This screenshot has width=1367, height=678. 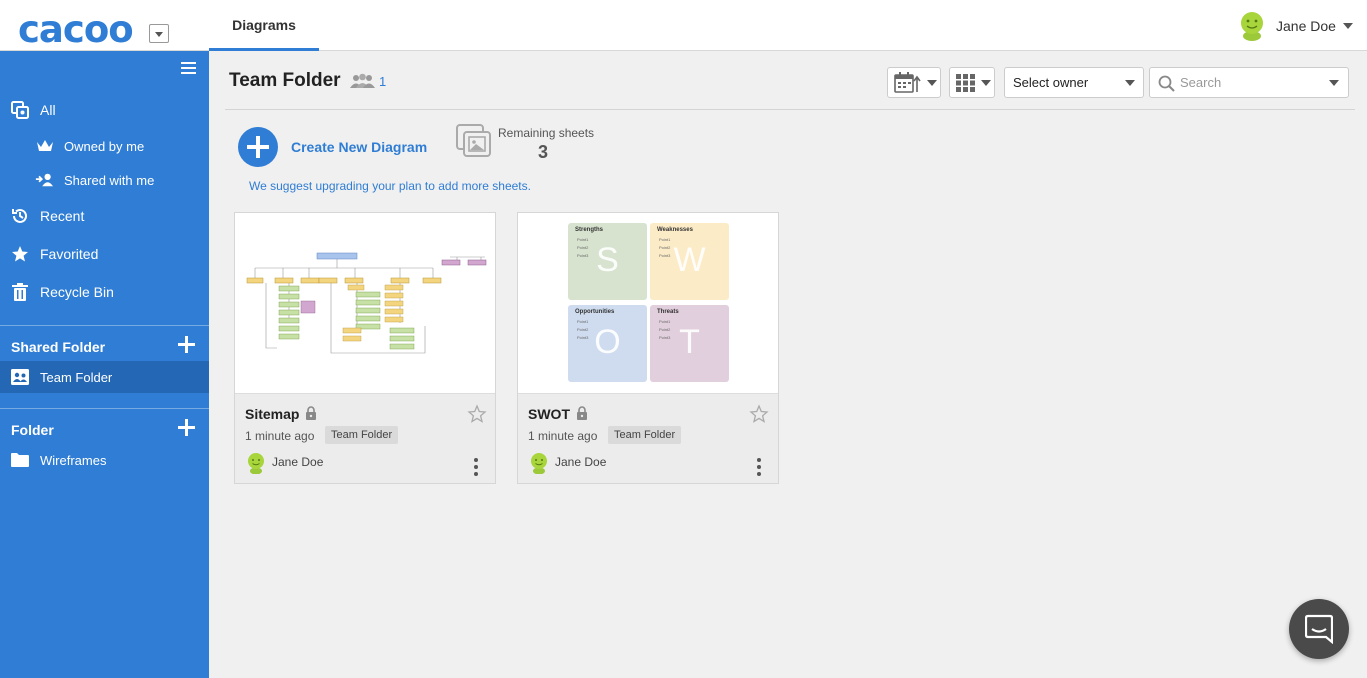 What do you see at coordinates (45, 146) in the screenshot?
I see `crown-icon` at bounding box center [45, 146].